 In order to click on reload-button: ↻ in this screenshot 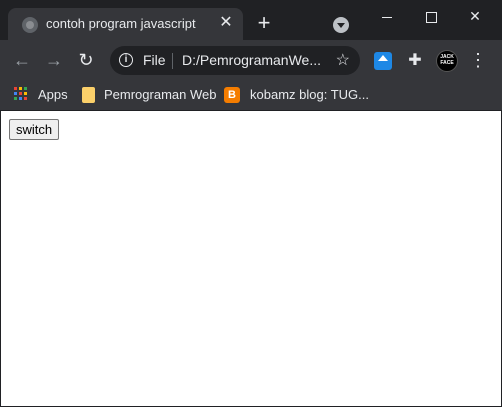, I will do `click(86, 60)`.